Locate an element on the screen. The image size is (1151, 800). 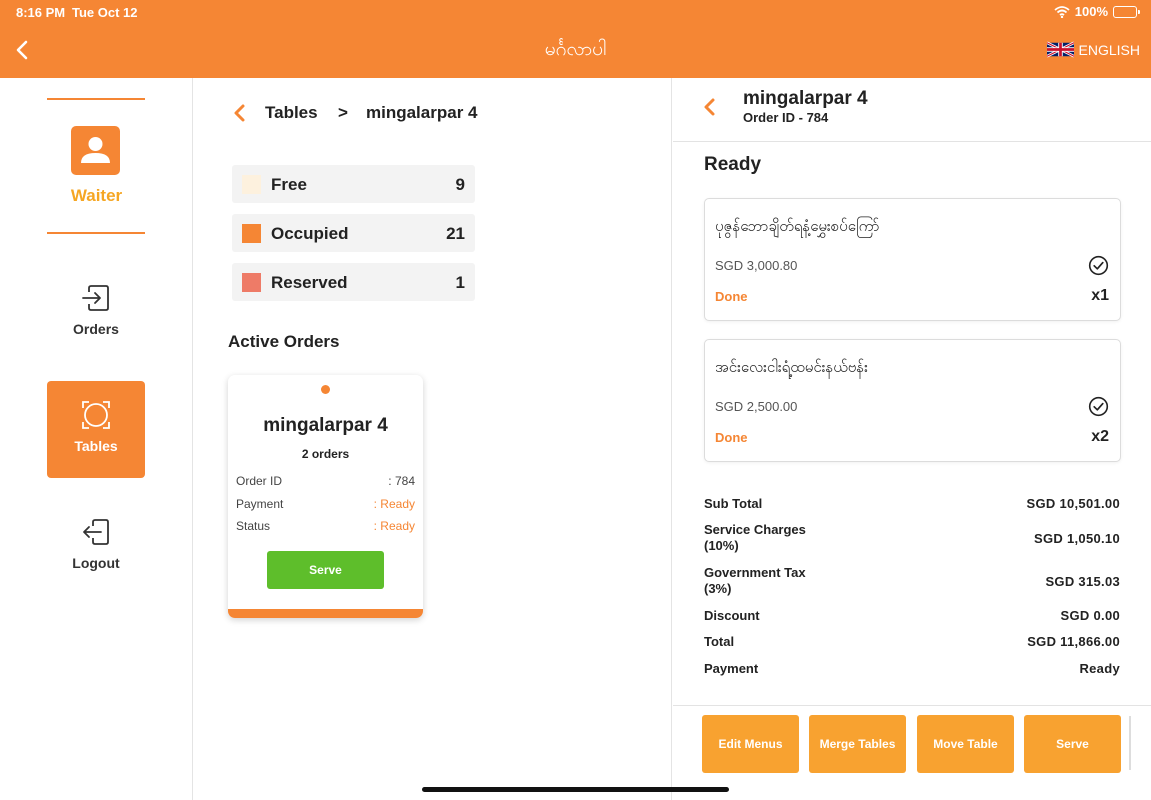
card-table-name: mingalarpar 4 is located at coordinates (325, 425).